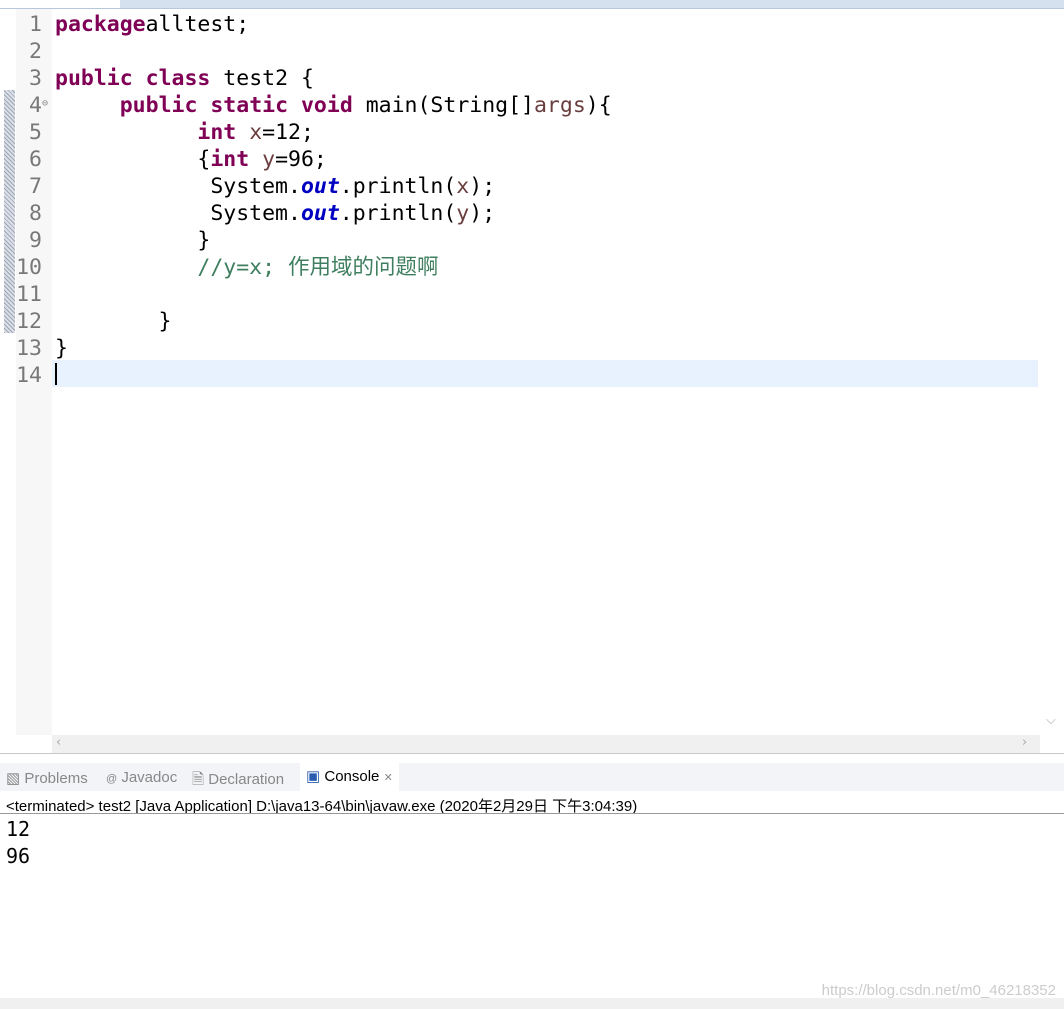 The height and width of the screenshot is (1009, 1064). I want to click on close-icon: ✕, so click(388, 778).